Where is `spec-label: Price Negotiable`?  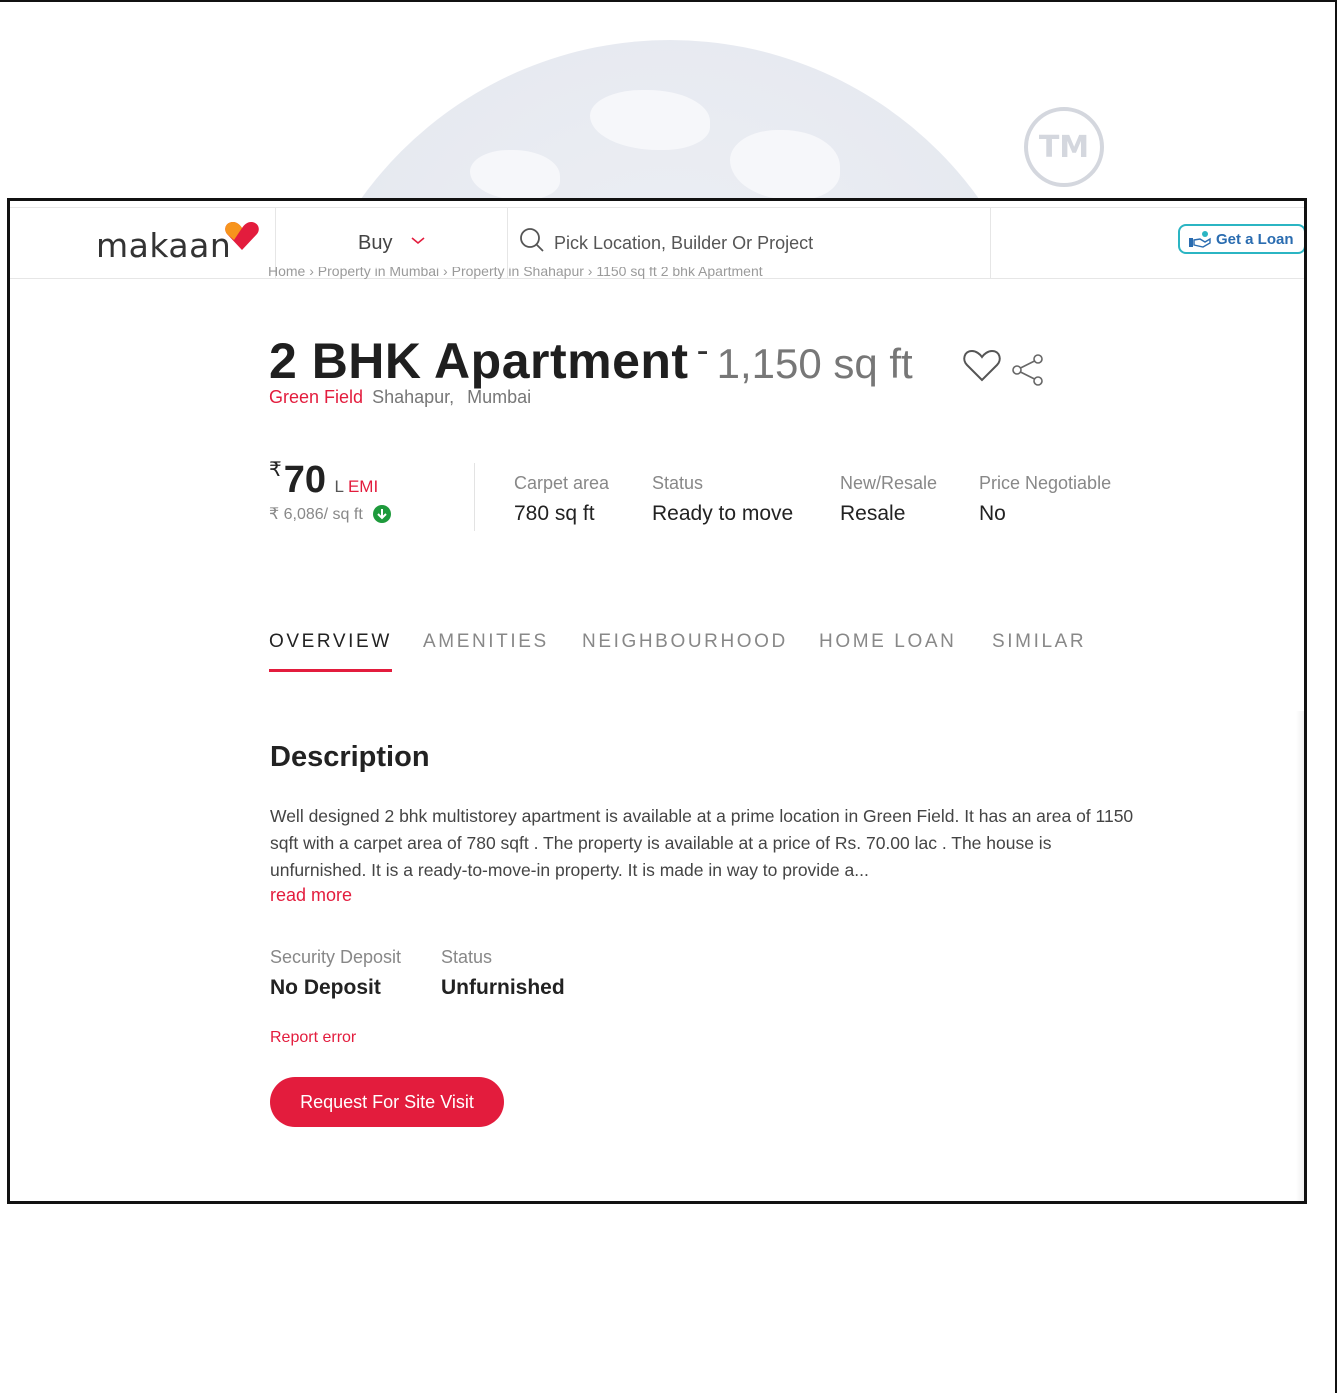
spec-label: Price Negotiable is located at coordinates (1045, 483).